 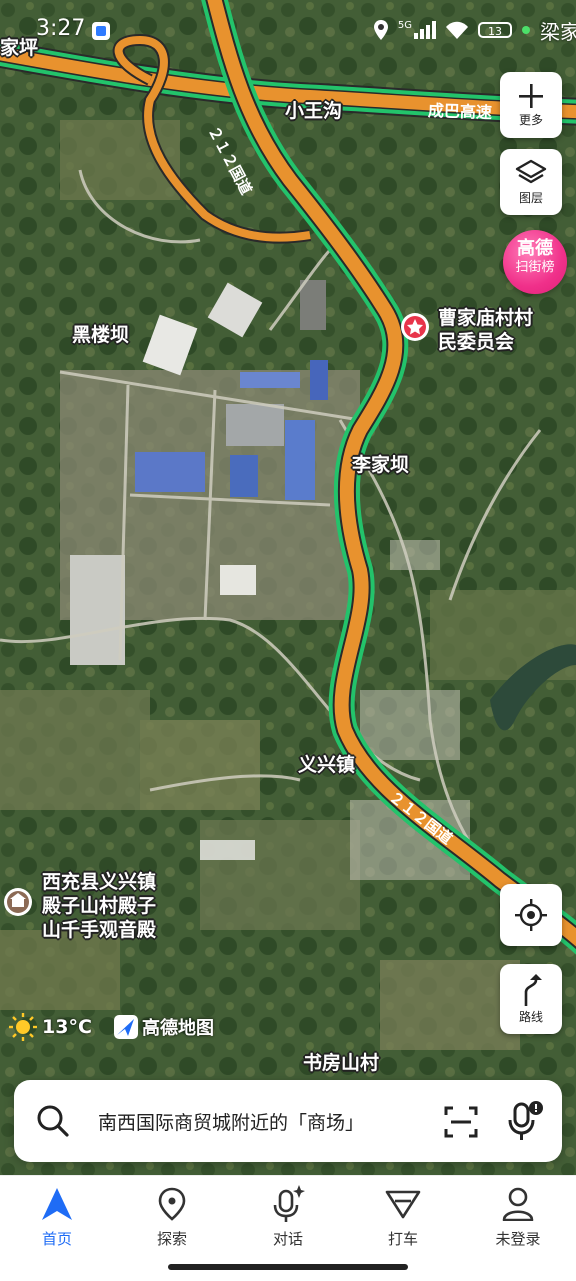 I want to click on place-label-shufangshancun: 书房山村, so click(x=341, y=1063).